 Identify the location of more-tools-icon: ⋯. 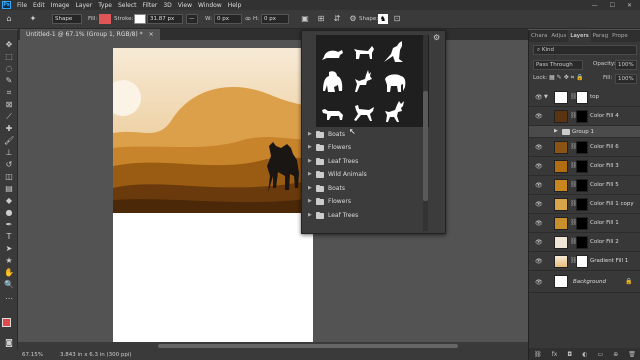
(9, 299).